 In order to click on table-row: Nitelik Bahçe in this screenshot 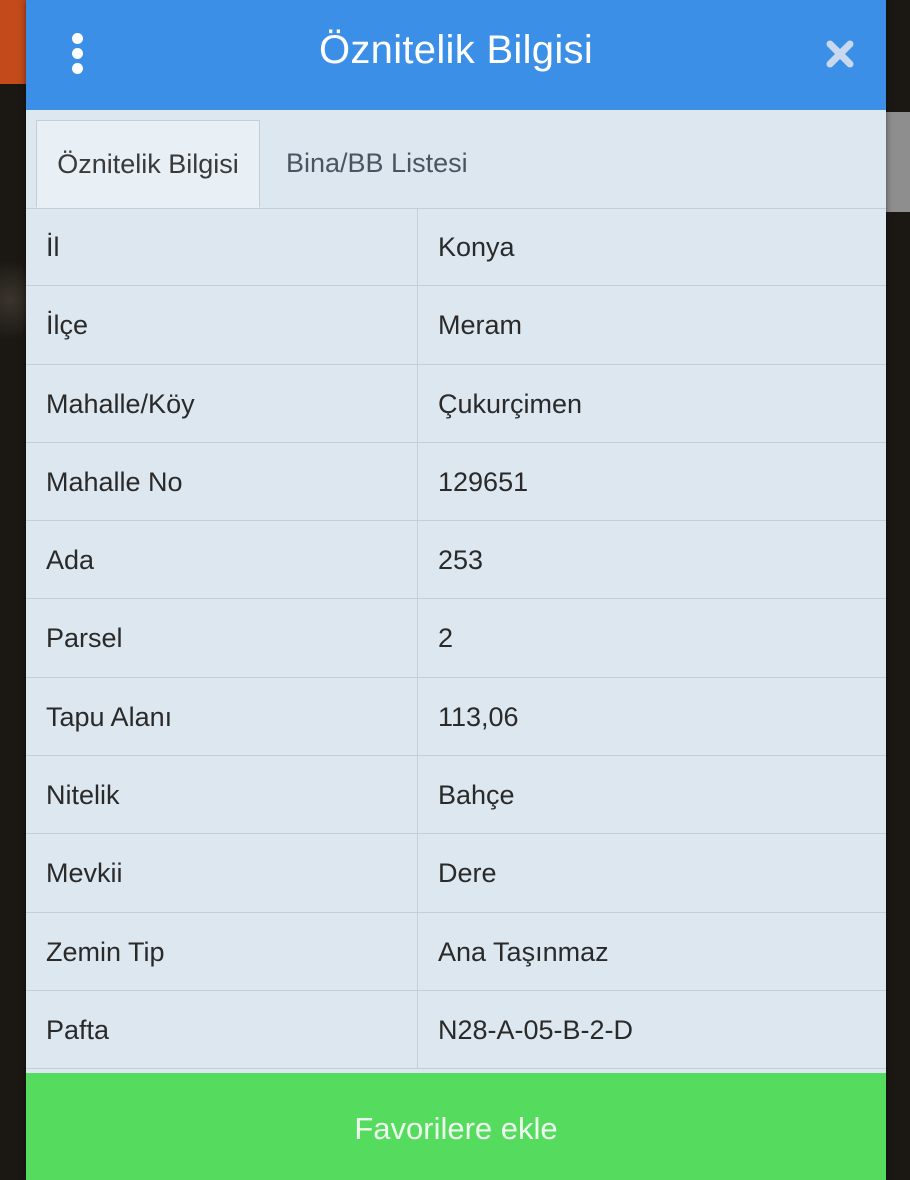, I will do `click(456, 795)`.